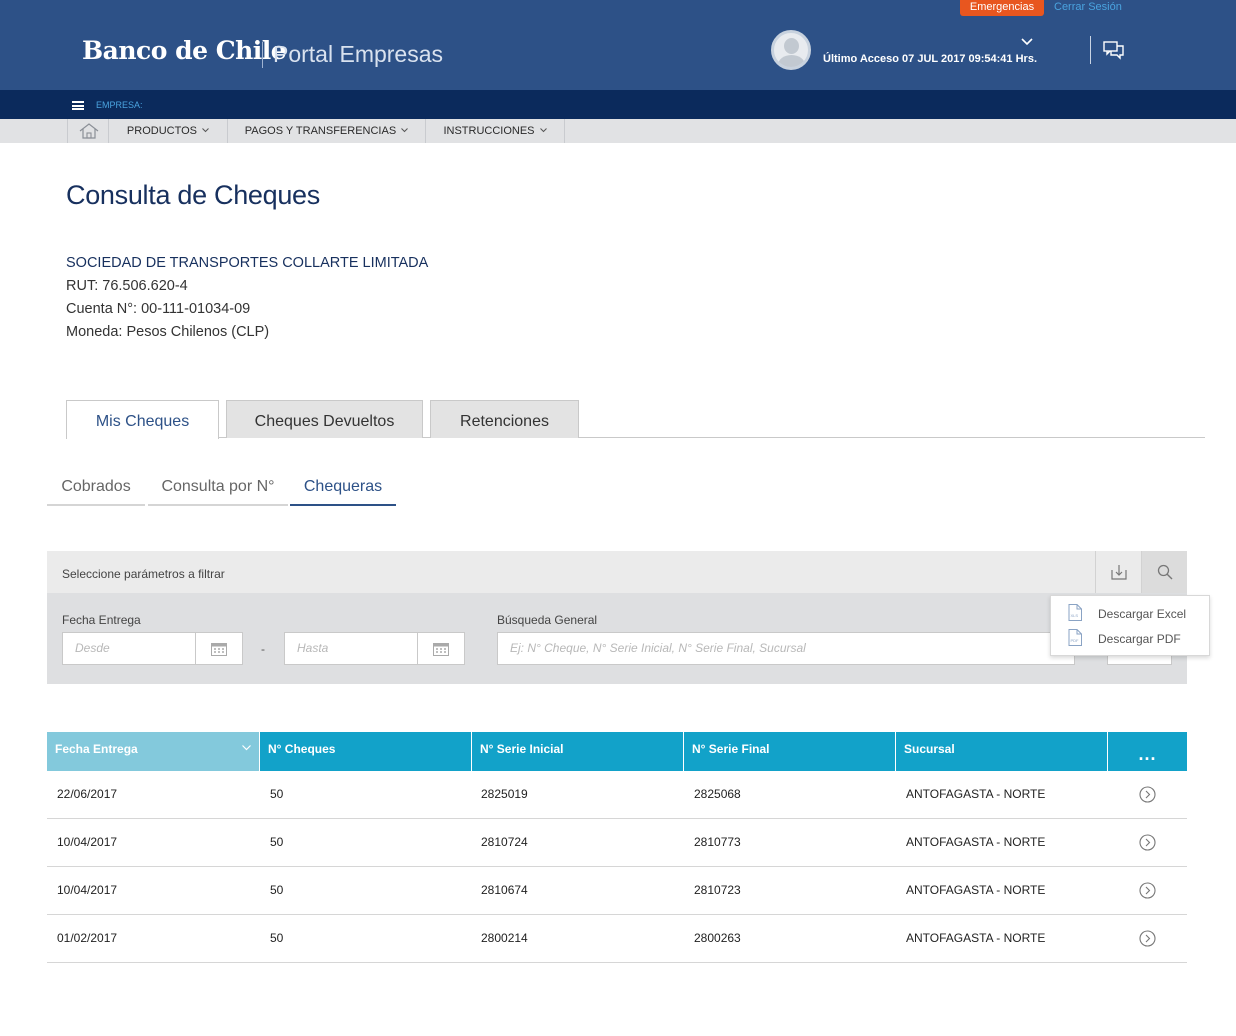 This screenshot has width=1236, height=1036. Describe the element at coordinates (127, 286) in the screenshot. I see `company-rut: RUT: 76.506.620-4` at that location.